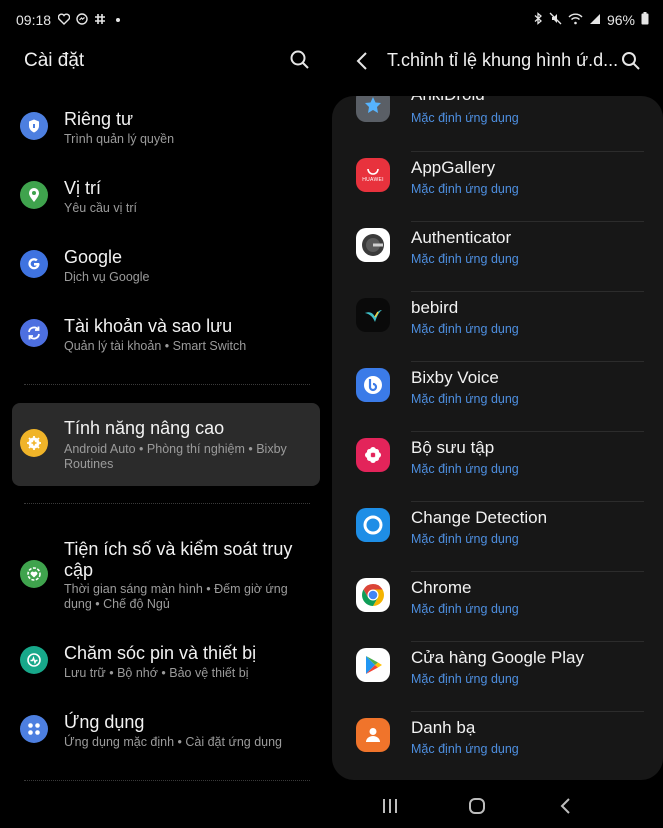 Image resolution: width=663 pixels, height=828 pixels. What do you see at coordinates (497, 806) in the screenshot?
I see `navigation-bar` at bounding box center [497, 806].